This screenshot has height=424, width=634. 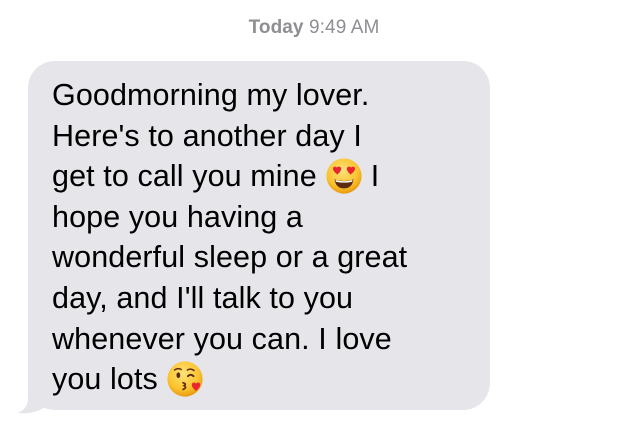 I want to click on message-line-with-emoji: you lots, so click(x=266, y=379).